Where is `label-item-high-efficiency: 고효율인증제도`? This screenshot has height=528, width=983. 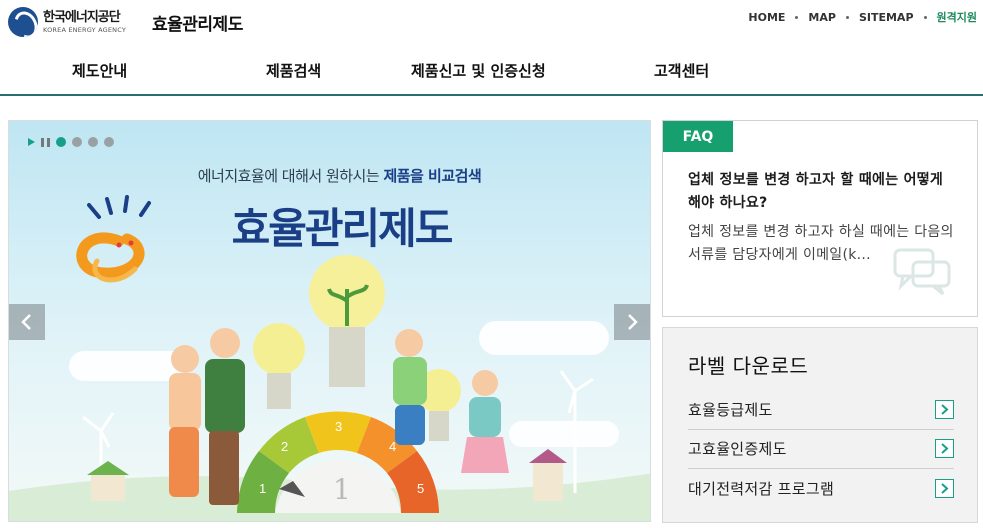
label-item-high-efficiency: 고효율인증제도 is located at coordinates (821, 449).